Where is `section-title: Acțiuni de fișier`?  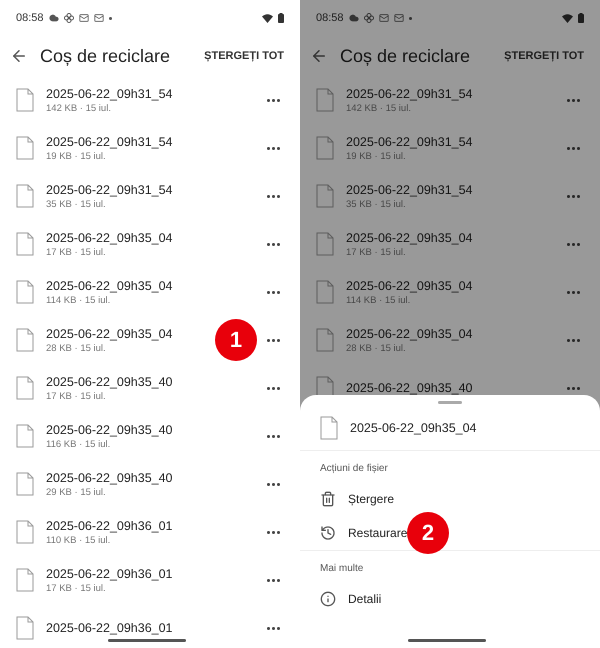
section-title: Acțiuni de fișier is located at coordinates (354, 469).